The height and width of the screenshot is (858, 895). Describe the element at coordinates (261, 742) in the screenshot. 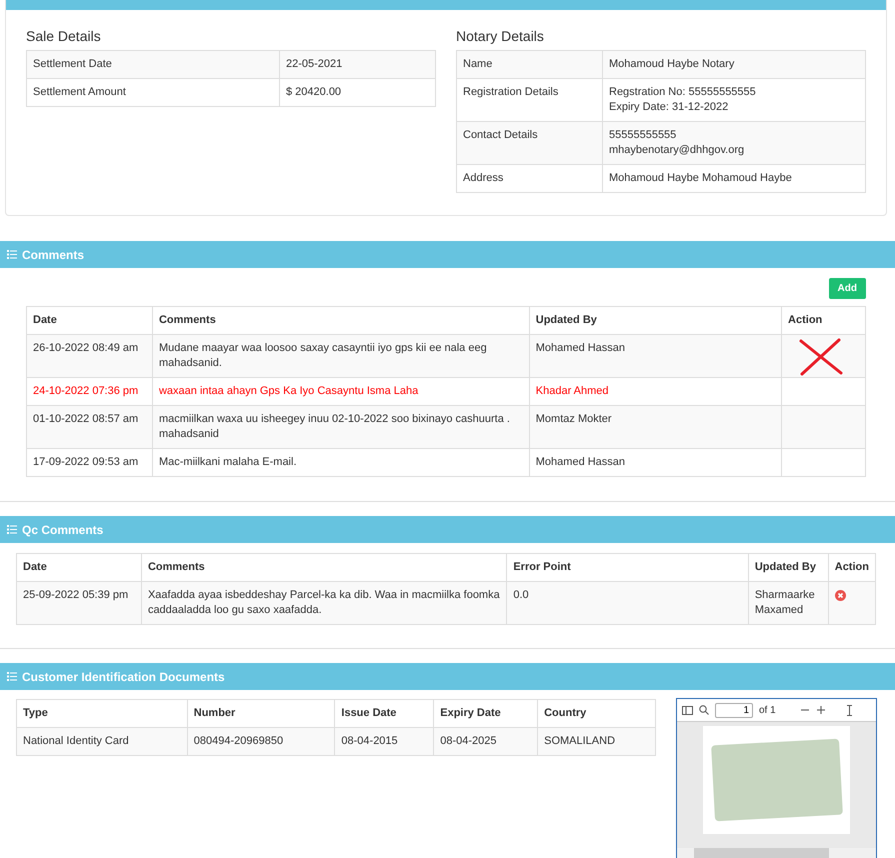

I see `table-cell: 080494-20969850` at that location.